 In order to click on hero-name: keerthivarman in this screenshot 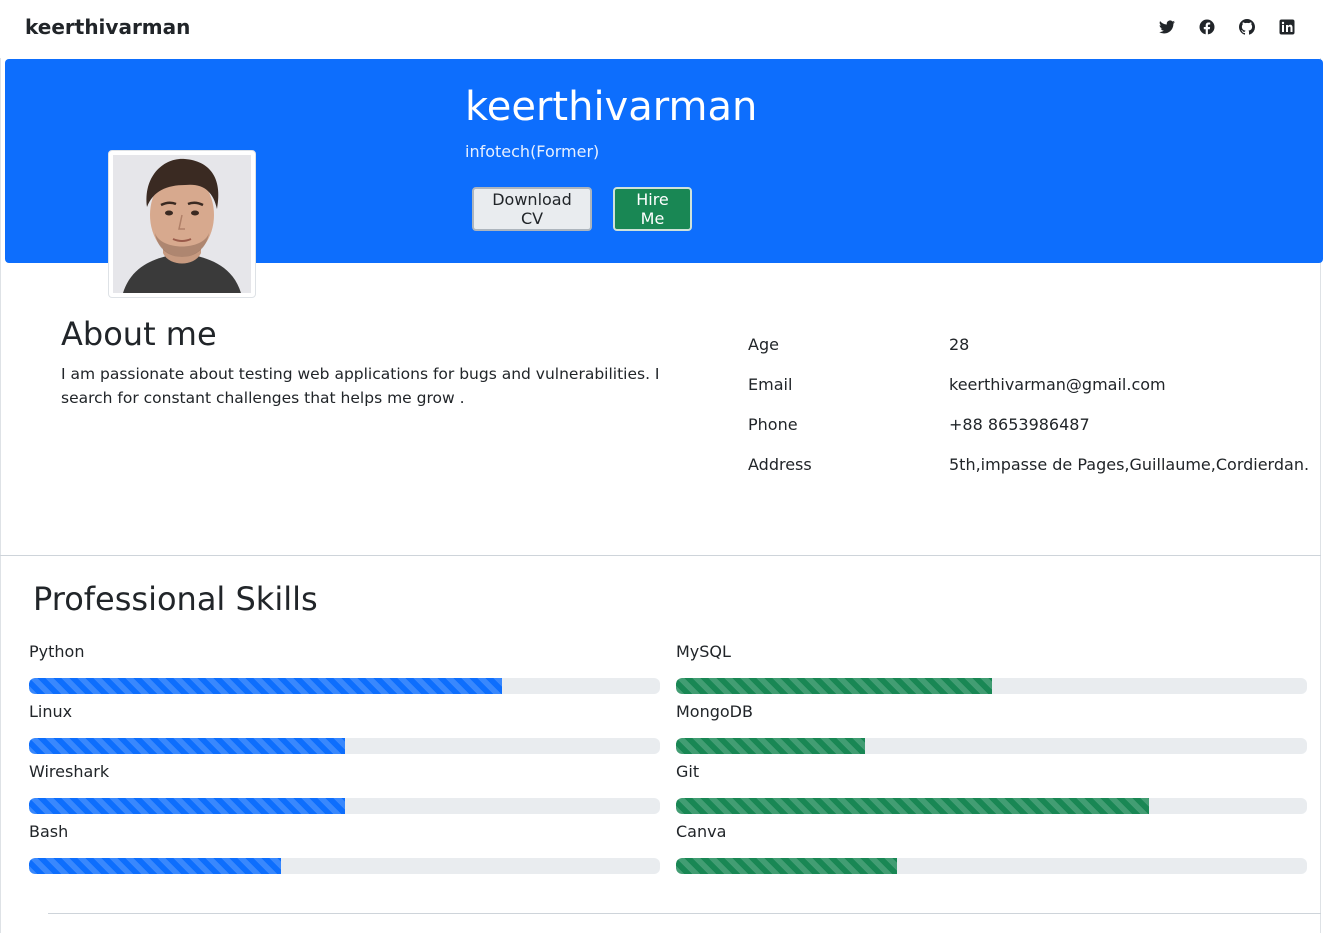, I will do `click(611, 107)`.